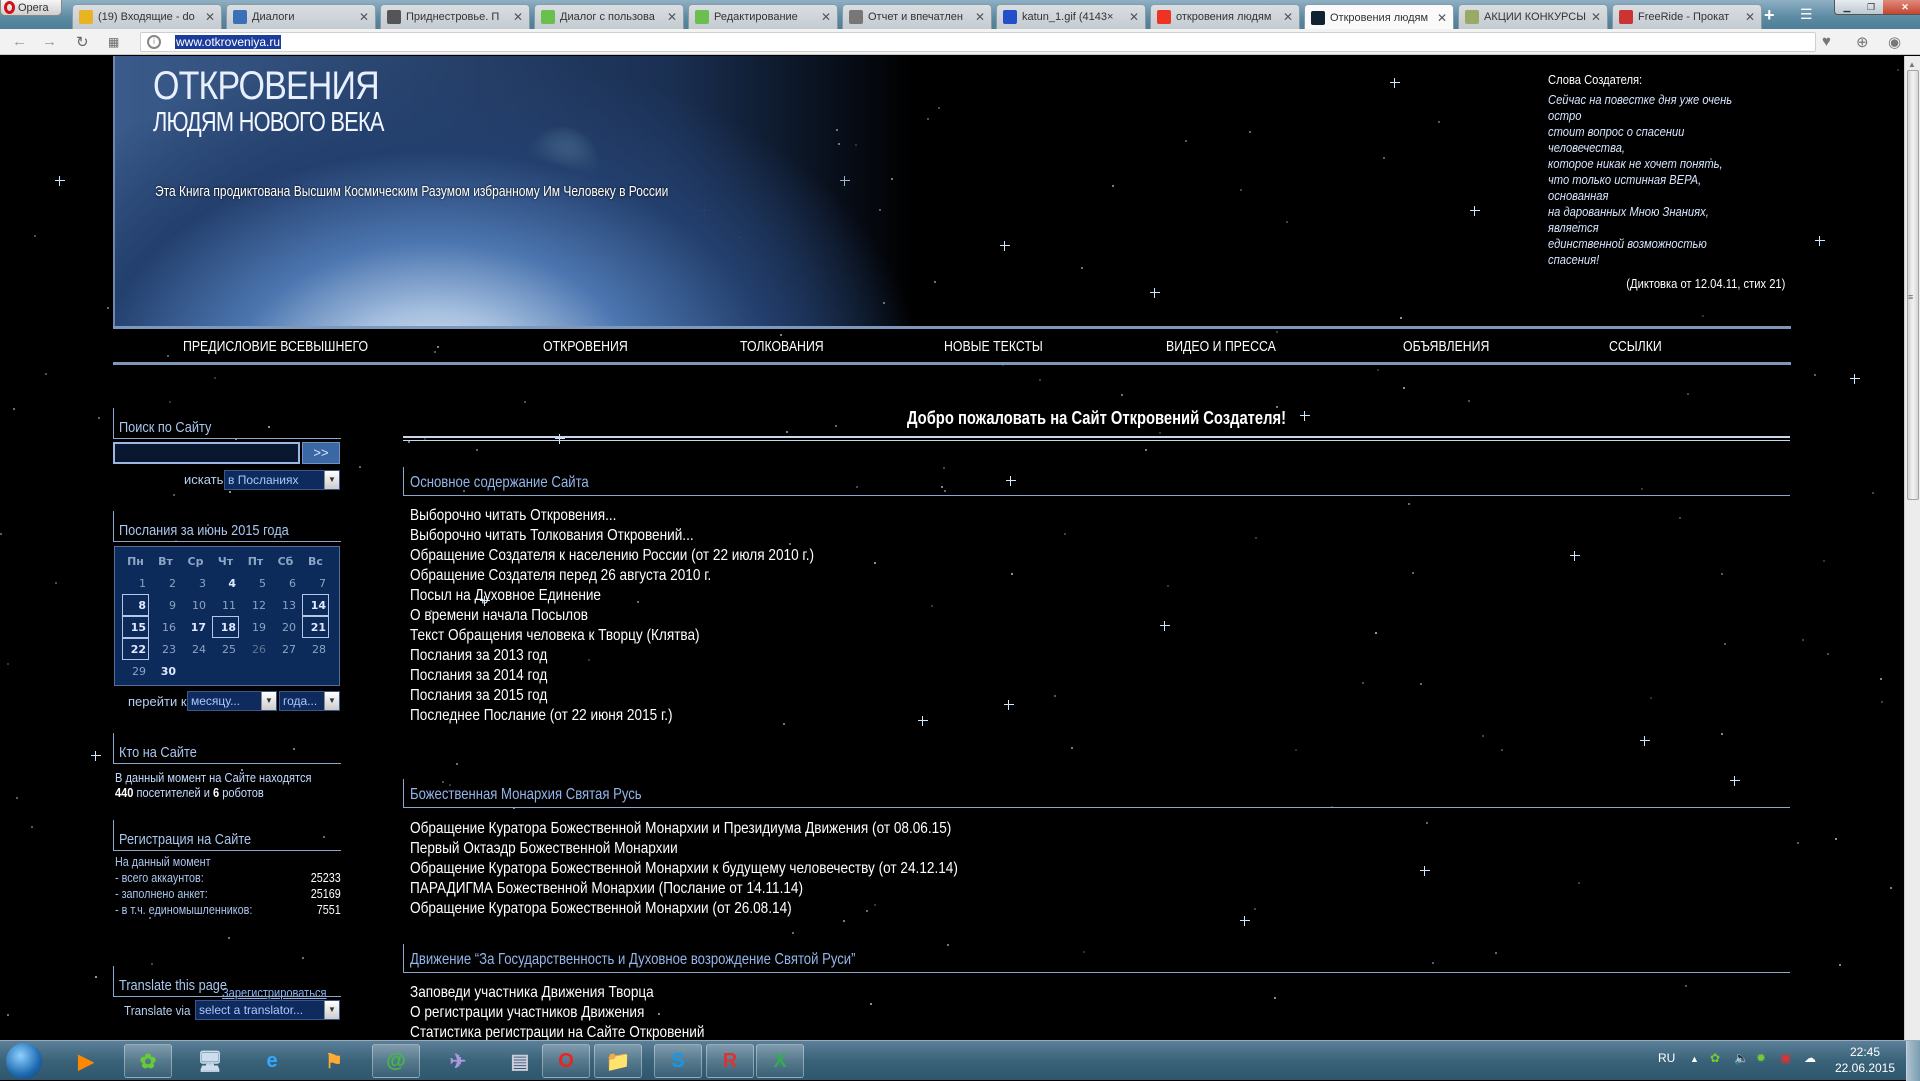 This screenshot has width=1920, height=1081. What do you see at coordinates (1666, 1058) in the screenshot?
I see `language-indicator: RU` at bounding box center [1666, 1058].